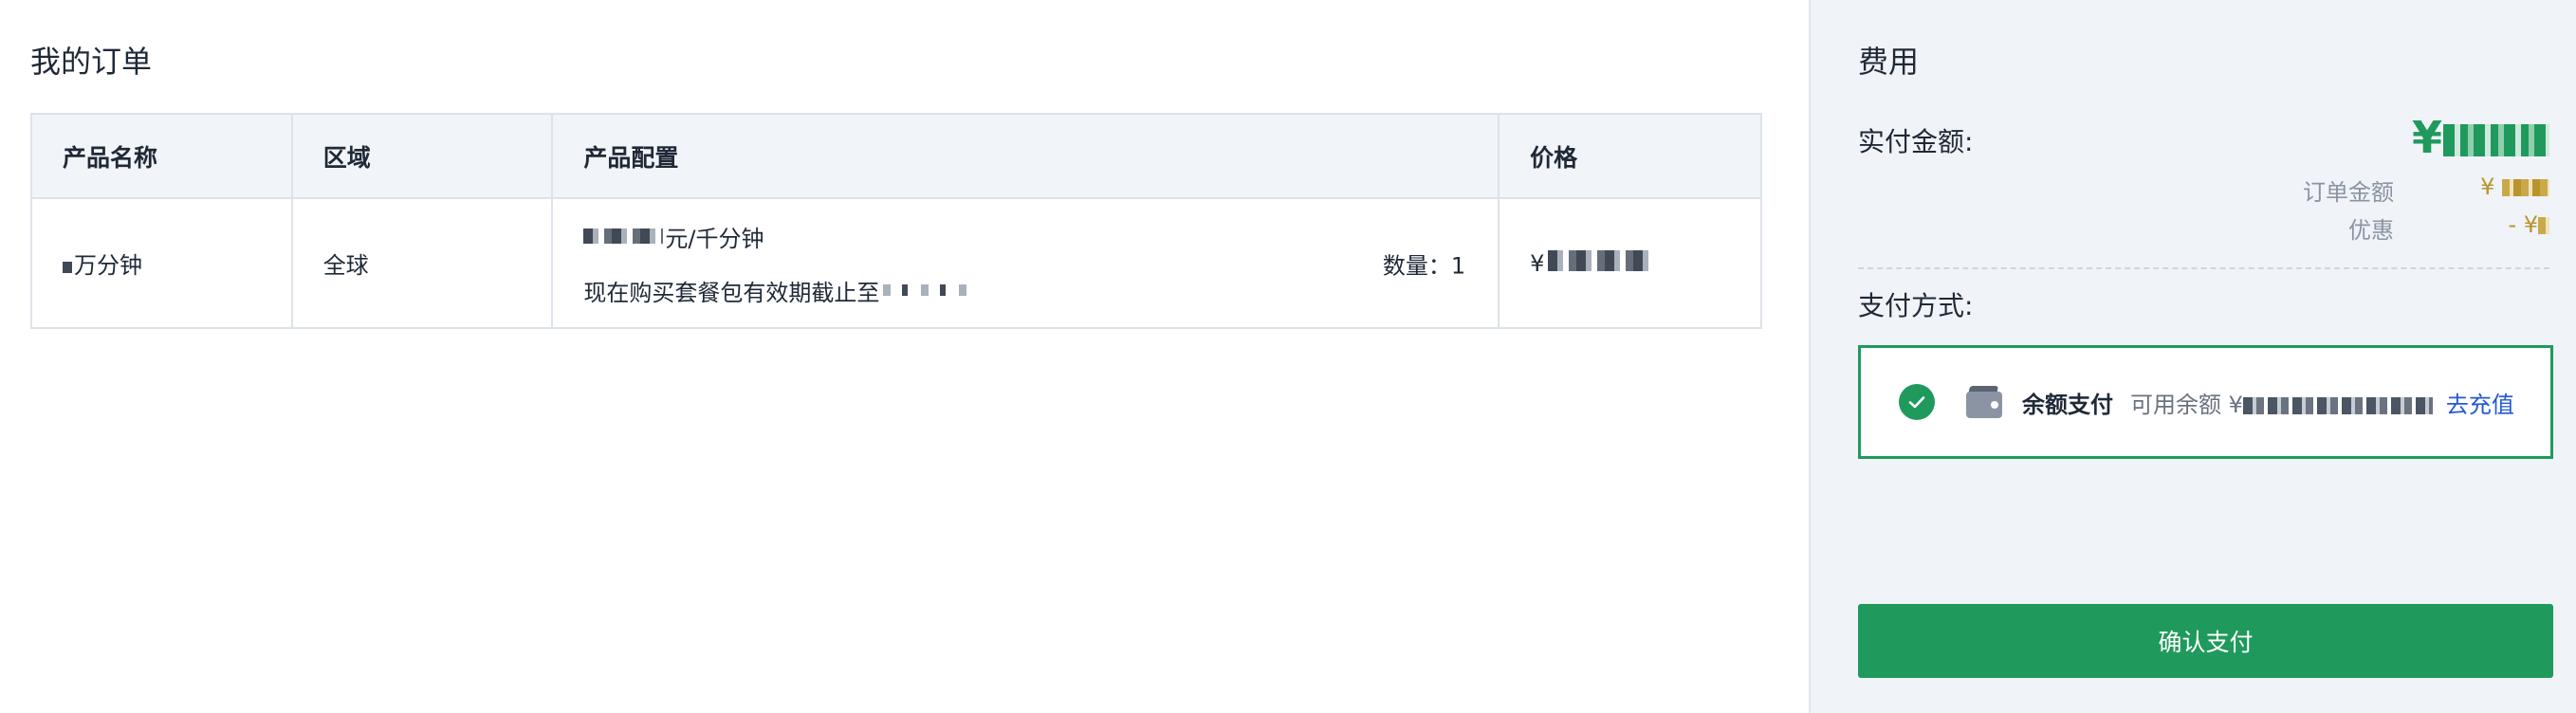  Describe the element at coordinates (2337, 405) in the screenshot. I see `redacted-balance` at that location.